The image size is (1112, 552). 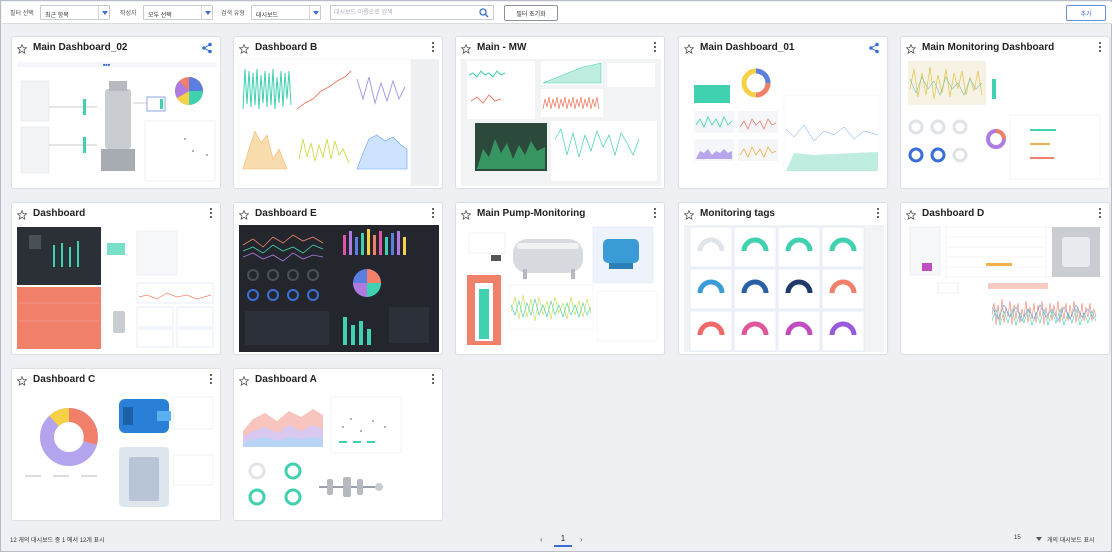 I want to click on card-title: Main Dashboard_02, so click(x=80, y=47).